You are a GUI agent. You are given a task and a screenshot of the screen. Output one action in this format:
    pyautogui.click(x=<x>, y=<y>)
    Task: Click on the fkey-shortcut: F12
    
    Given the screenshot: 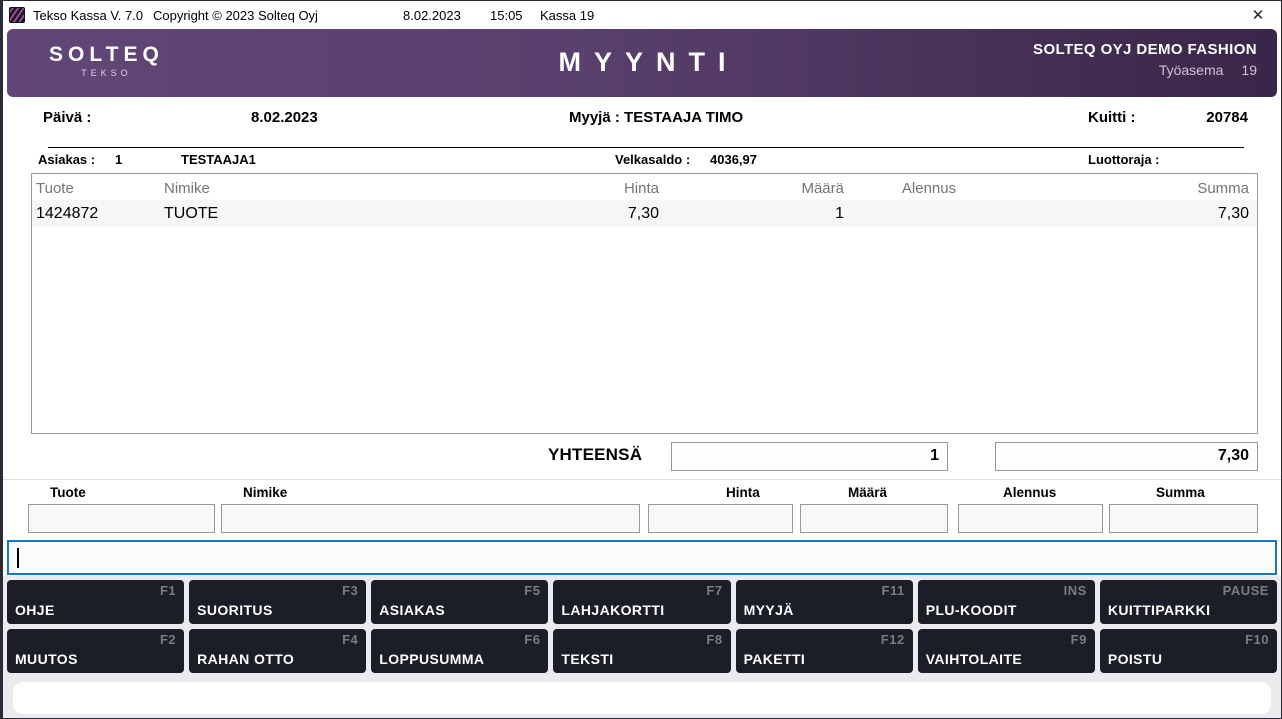 What is the action you would take?
    pyautogui.click(x=892, y=639)
    